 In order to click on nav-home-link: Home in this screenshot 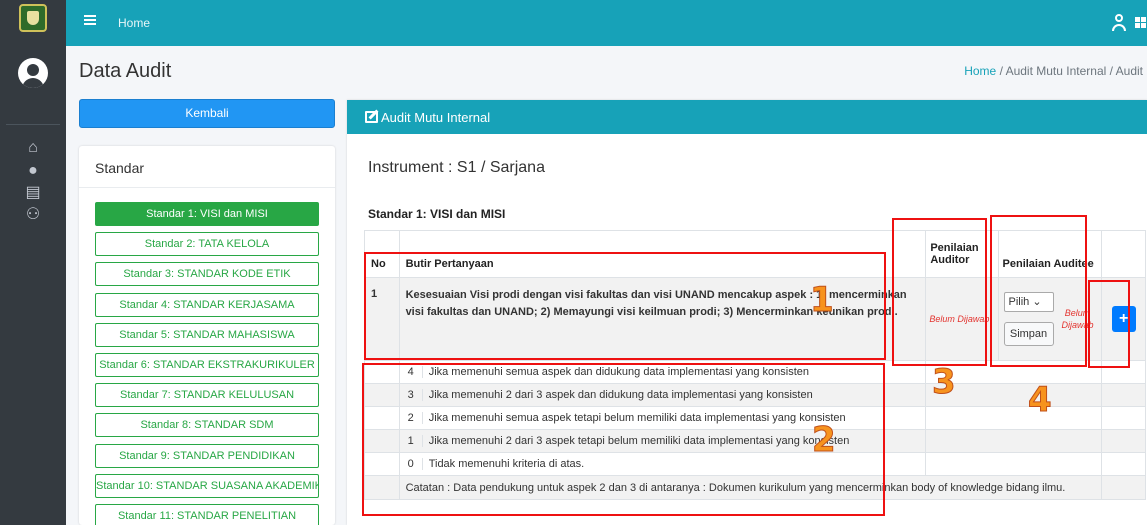, I will do `click(134, 23)`.